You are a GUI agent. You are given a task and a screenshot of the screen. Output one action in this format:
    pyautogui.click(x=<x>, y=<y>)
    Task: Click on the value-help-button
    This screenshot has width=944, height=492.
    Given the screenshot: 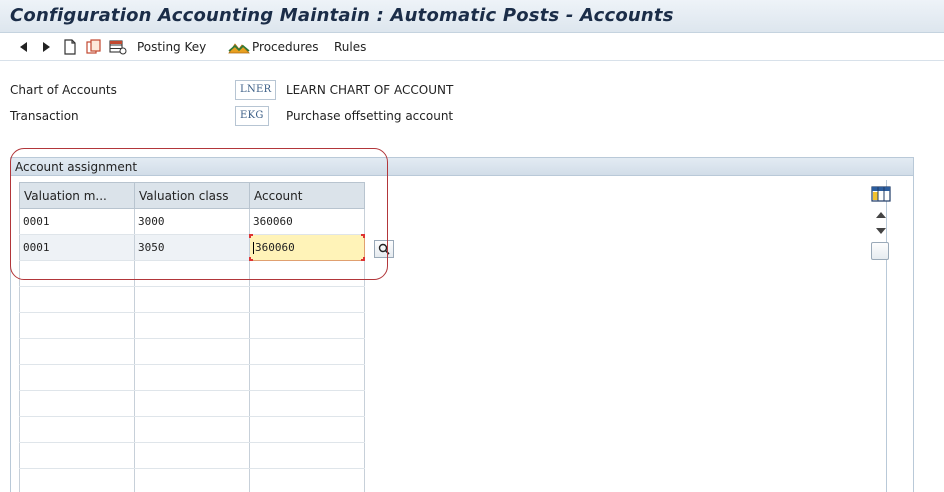 What is the action you would take?
    pyautogui.click(x=384, y=249)
    